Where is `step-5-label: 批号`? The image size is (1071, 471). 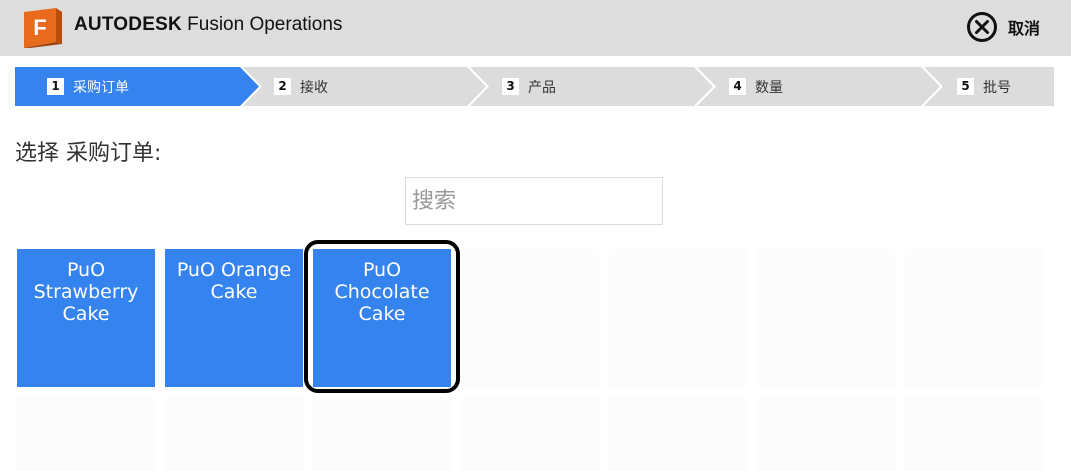
step-5-label: 批号 is located at coordinates (997, 87).